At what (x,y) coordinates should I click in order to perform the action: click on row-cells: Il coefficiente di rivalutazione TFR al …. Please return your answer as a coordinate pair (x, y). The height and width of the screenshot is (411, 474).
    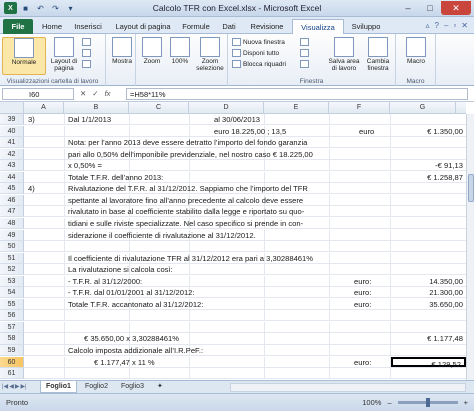
    Looking at the image, I should click on (245, 258).